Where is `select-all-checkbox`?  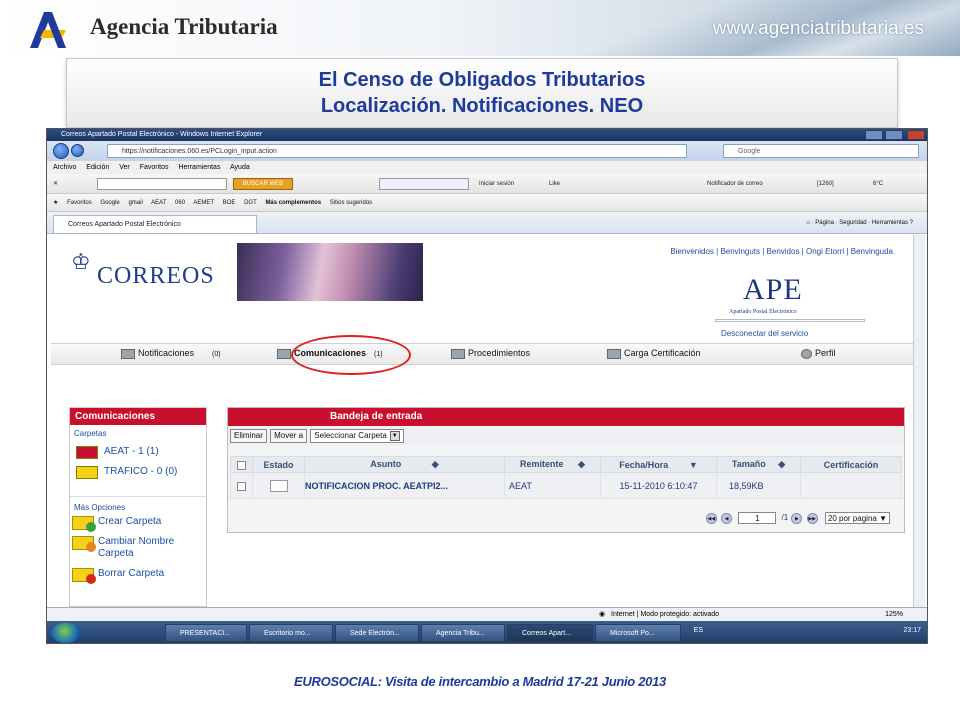 select-all-checkbox is located at coordinates (241, 465).